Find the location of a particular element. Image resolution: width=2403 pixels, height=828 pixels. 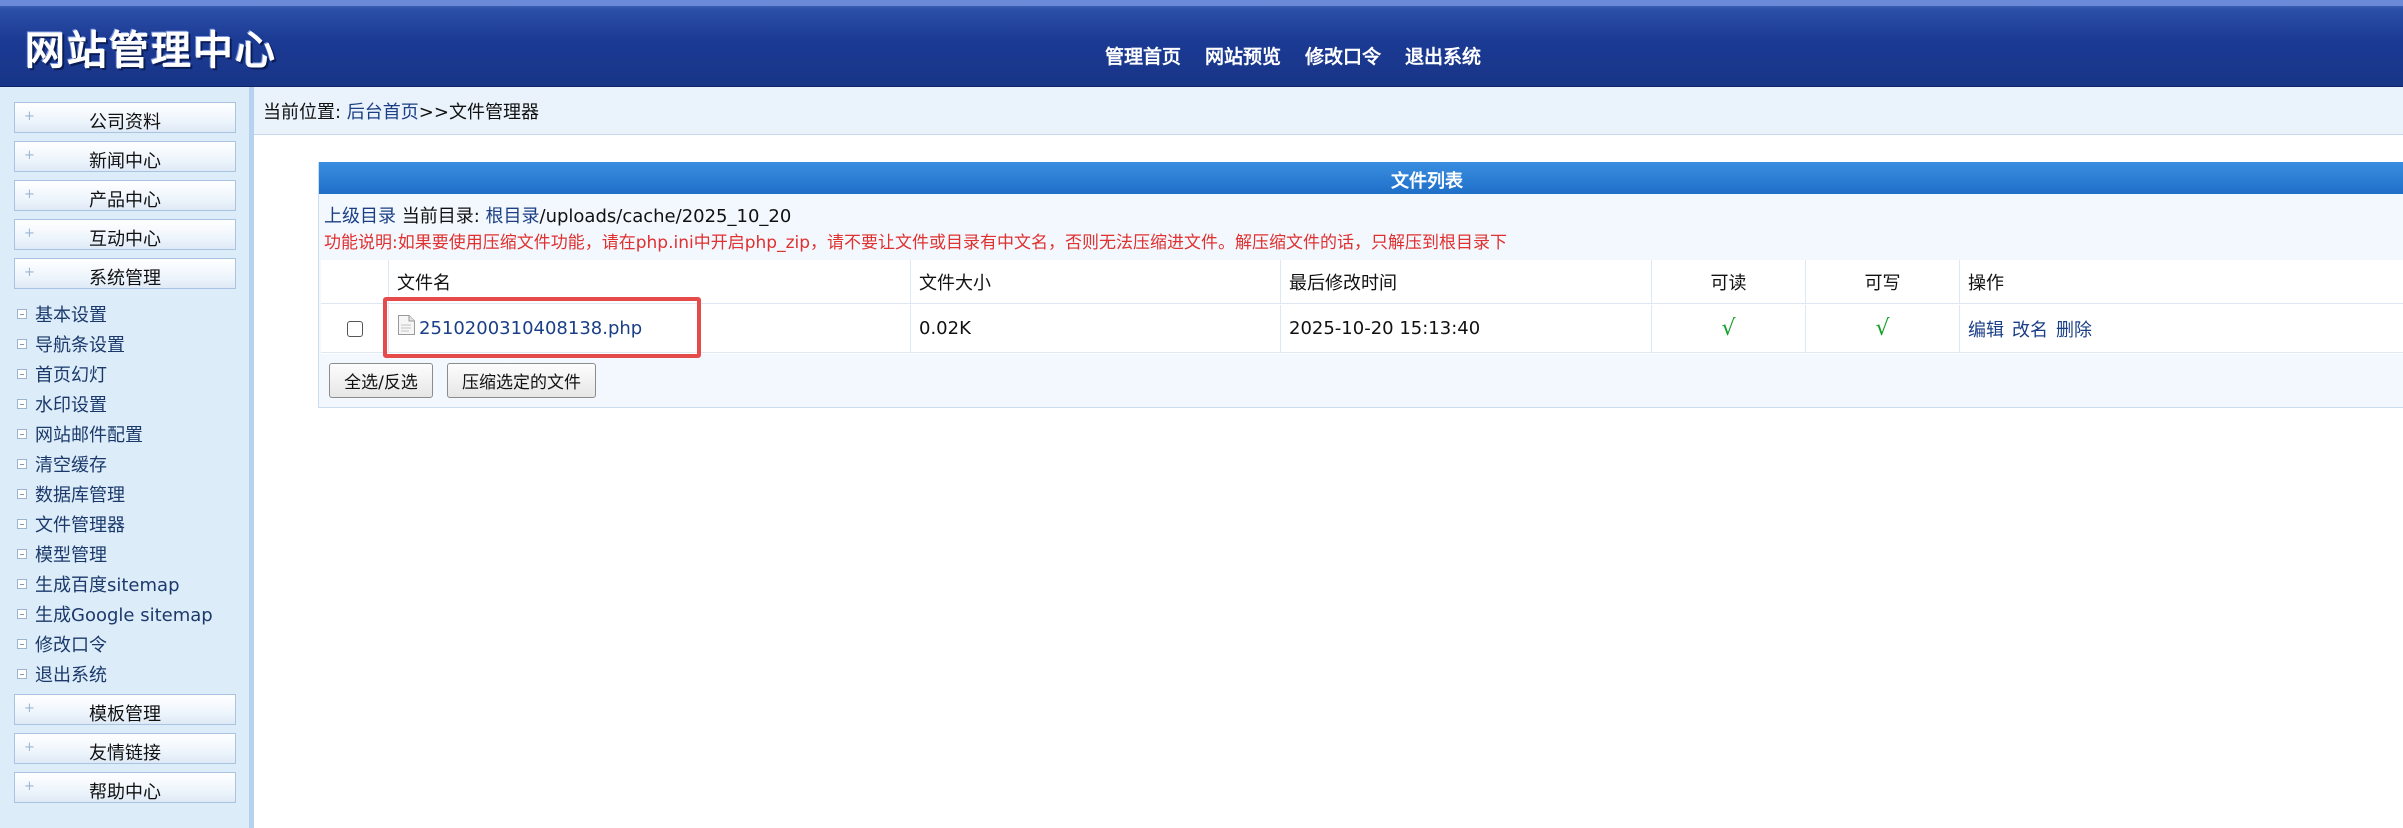

sidebar-section-products: + 产品中心 is located at coordinates (125, 195).